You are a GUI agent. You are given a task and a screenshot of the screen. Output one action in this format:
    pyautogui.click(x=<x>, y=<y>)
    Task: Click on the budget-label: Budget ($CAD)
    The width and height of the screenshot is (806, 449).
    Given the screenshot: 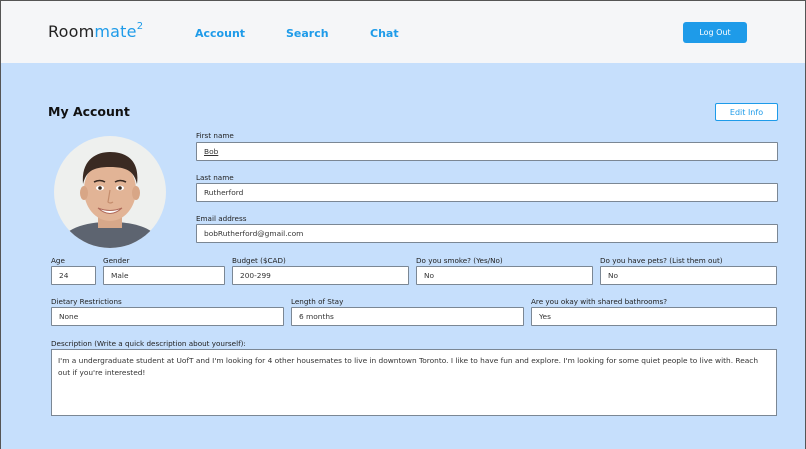 What is the action you would take?
    pyautogui.click(x=259, y=260)
    